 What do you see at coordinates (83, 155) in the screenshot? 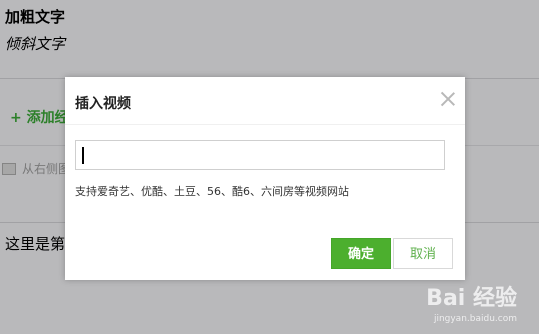
I see `text-caret` at bounding box center [83, 155].